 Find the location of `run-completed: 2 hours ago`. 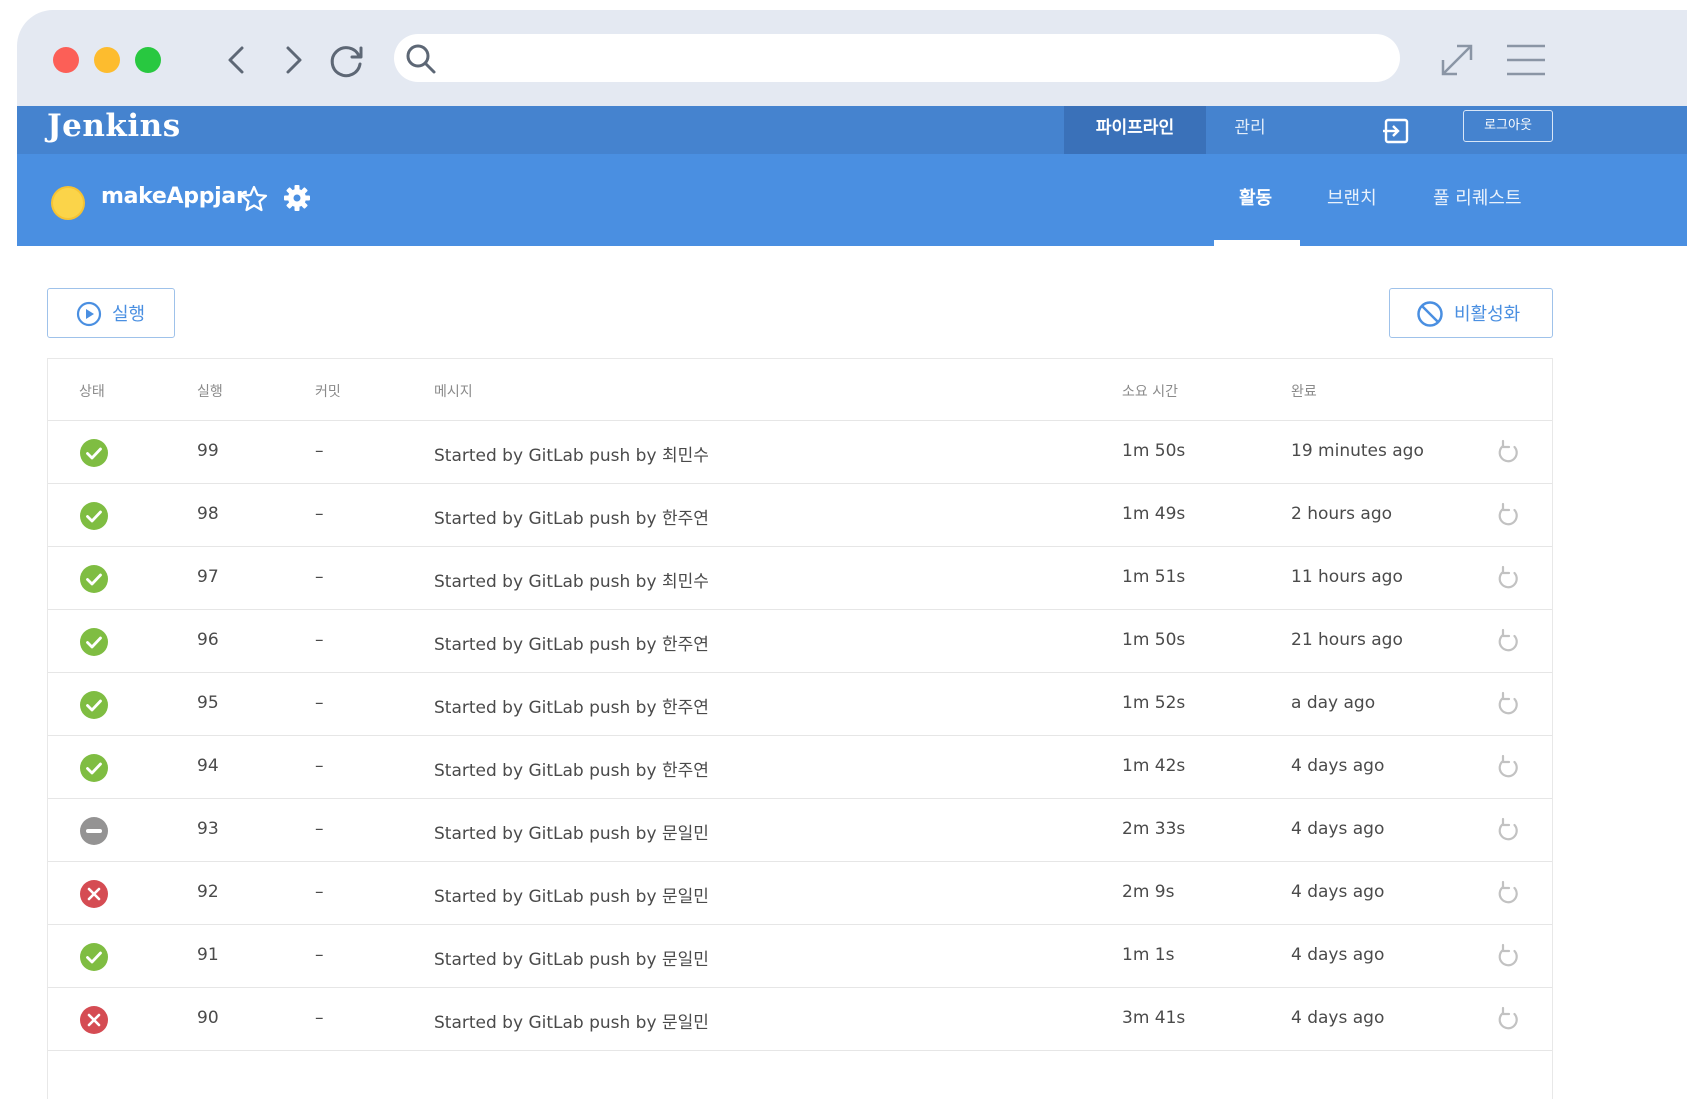

run-completed: 2 hours ago is located at coordinates (1342, 514).